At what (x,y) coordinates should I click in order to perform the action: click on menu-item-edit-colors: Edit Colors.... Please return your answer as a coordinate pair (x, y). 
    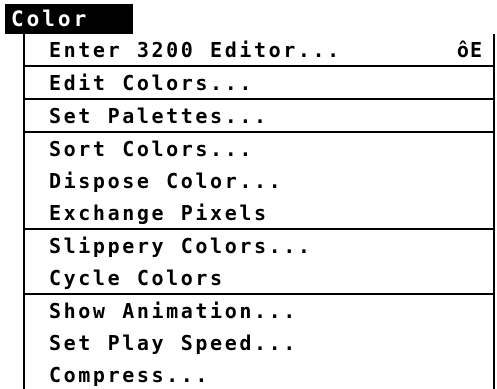
    Looking at the image, I should click on (259, 82).